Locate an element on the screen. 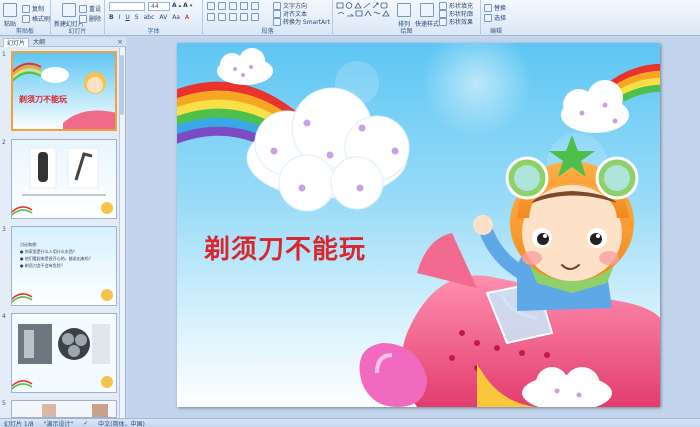 Image resolution: width=700 pixels, height=427 pixels. quick-styles-button: 快速样式 is located at coordinates (427, 15).